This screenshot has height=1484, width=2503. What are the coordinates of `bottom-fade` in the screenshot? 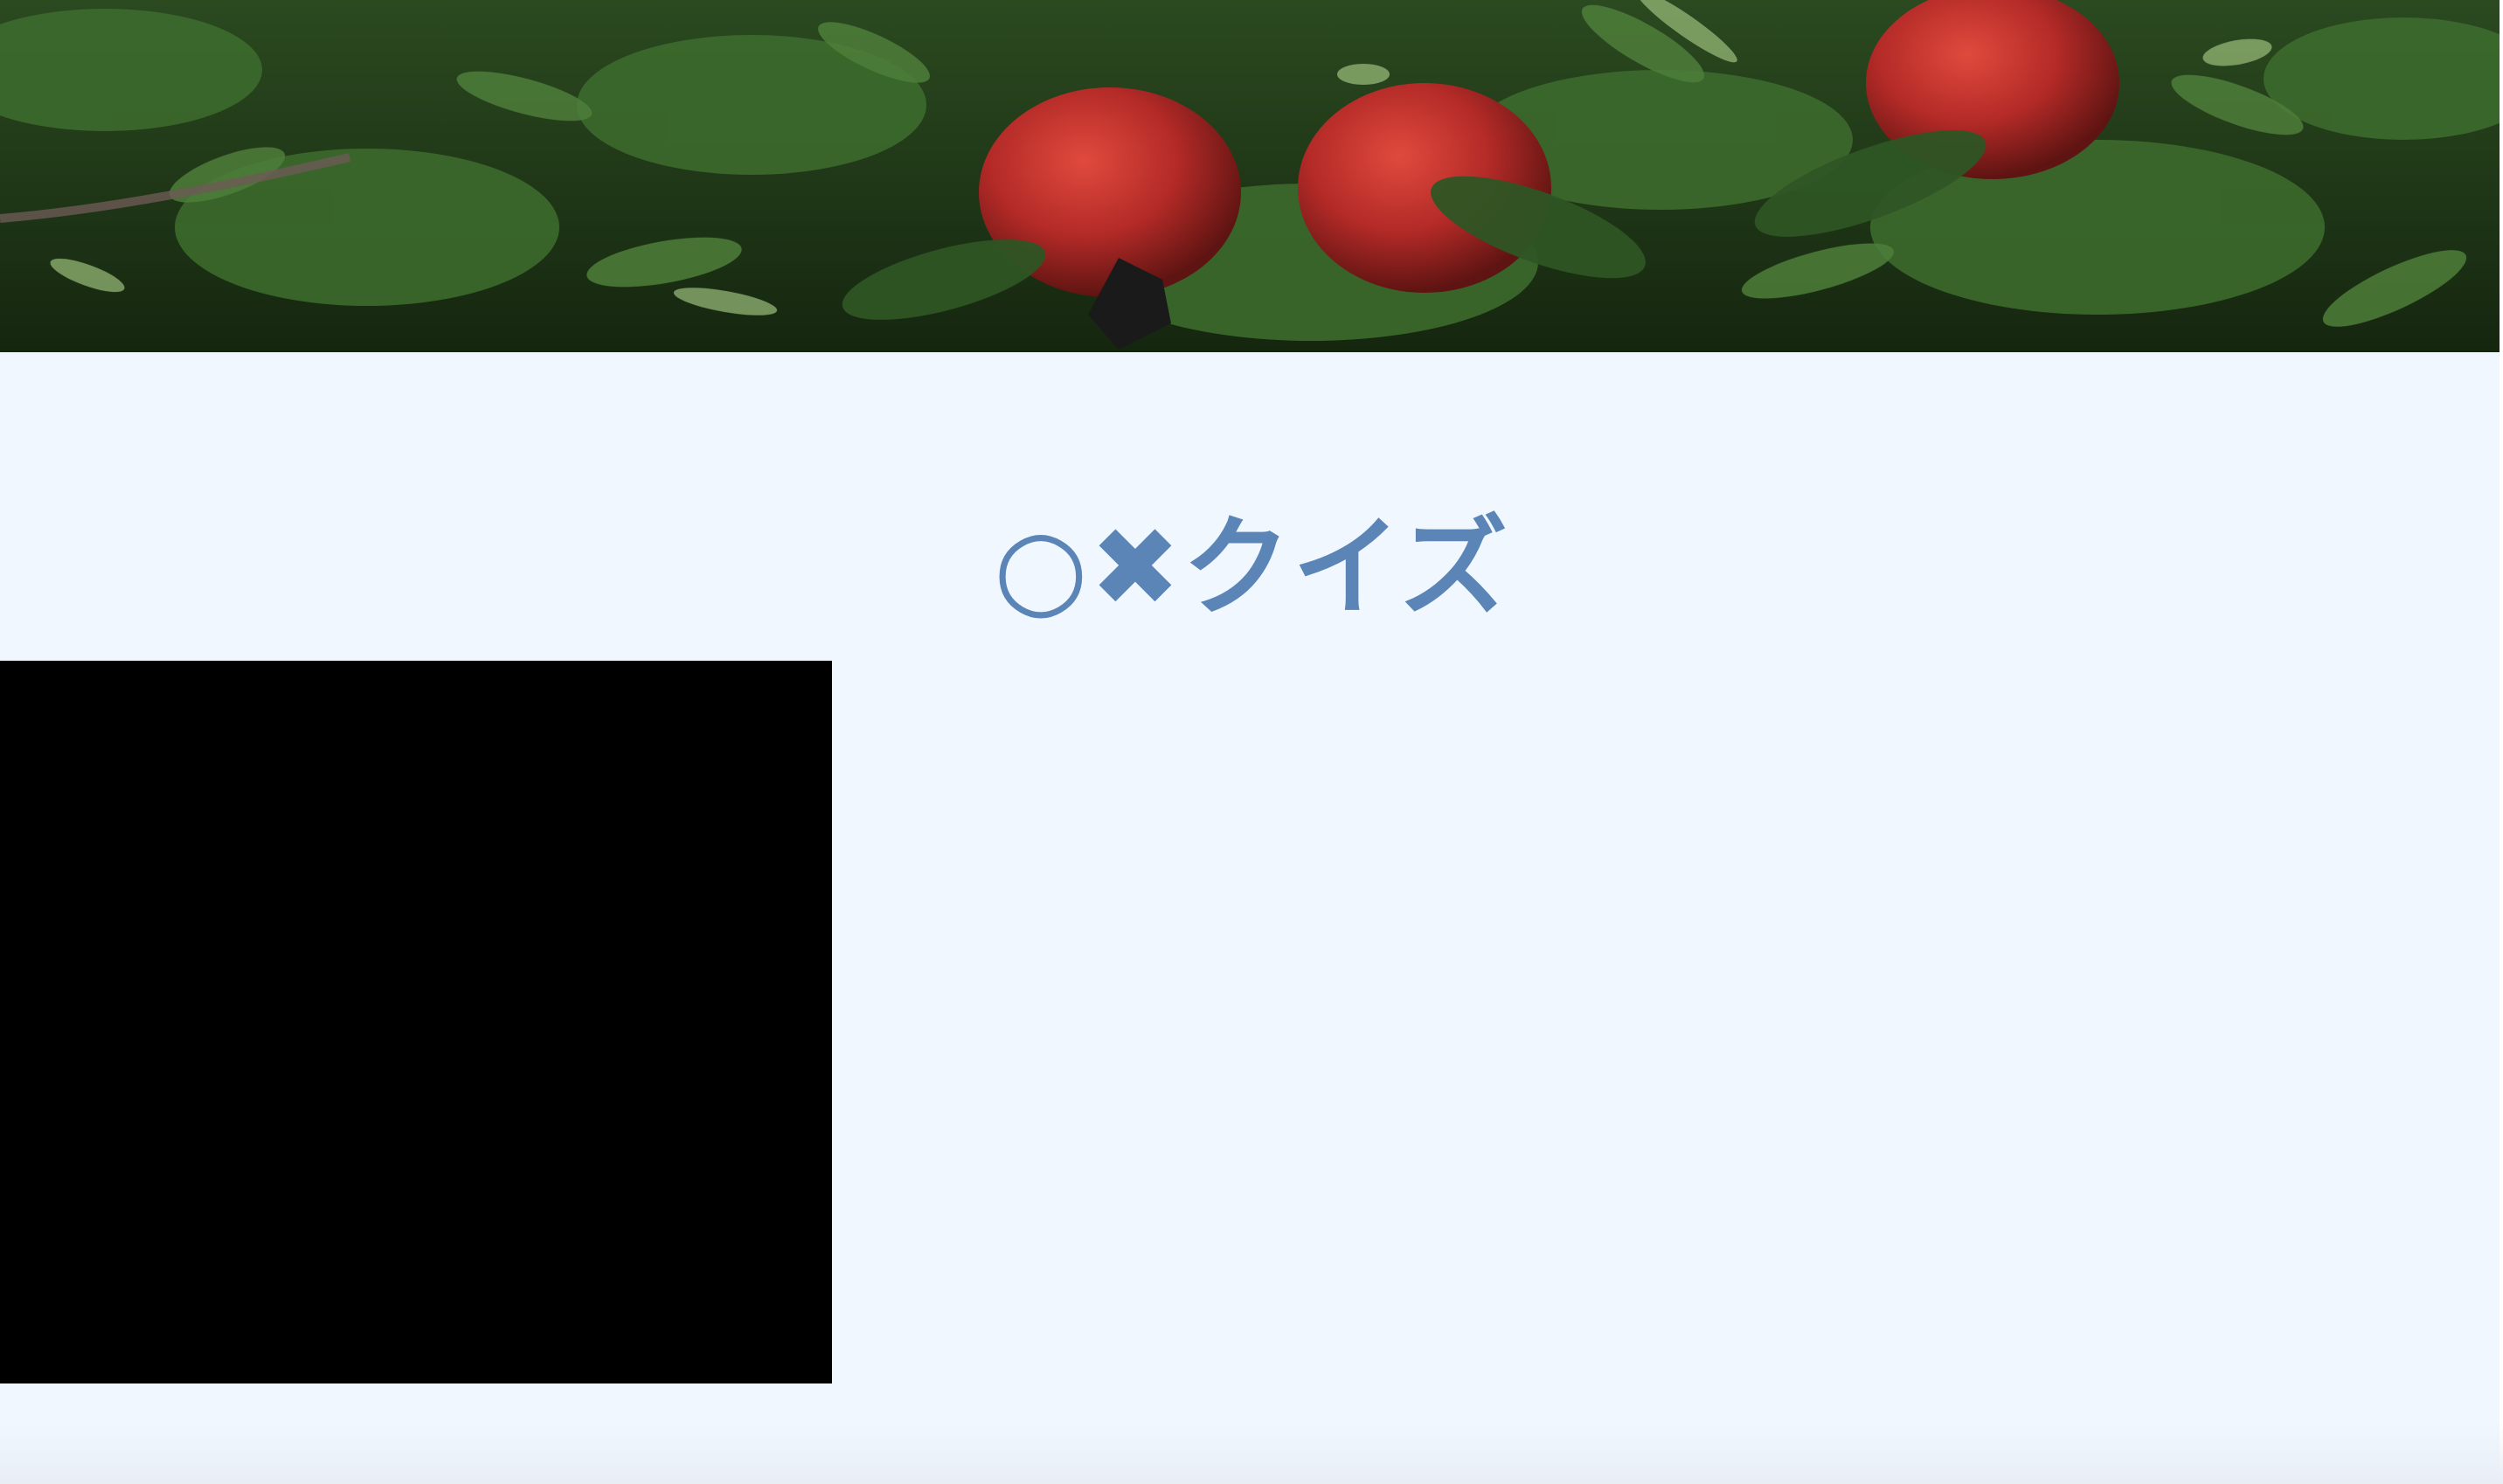 It's located at (1251, 1453).